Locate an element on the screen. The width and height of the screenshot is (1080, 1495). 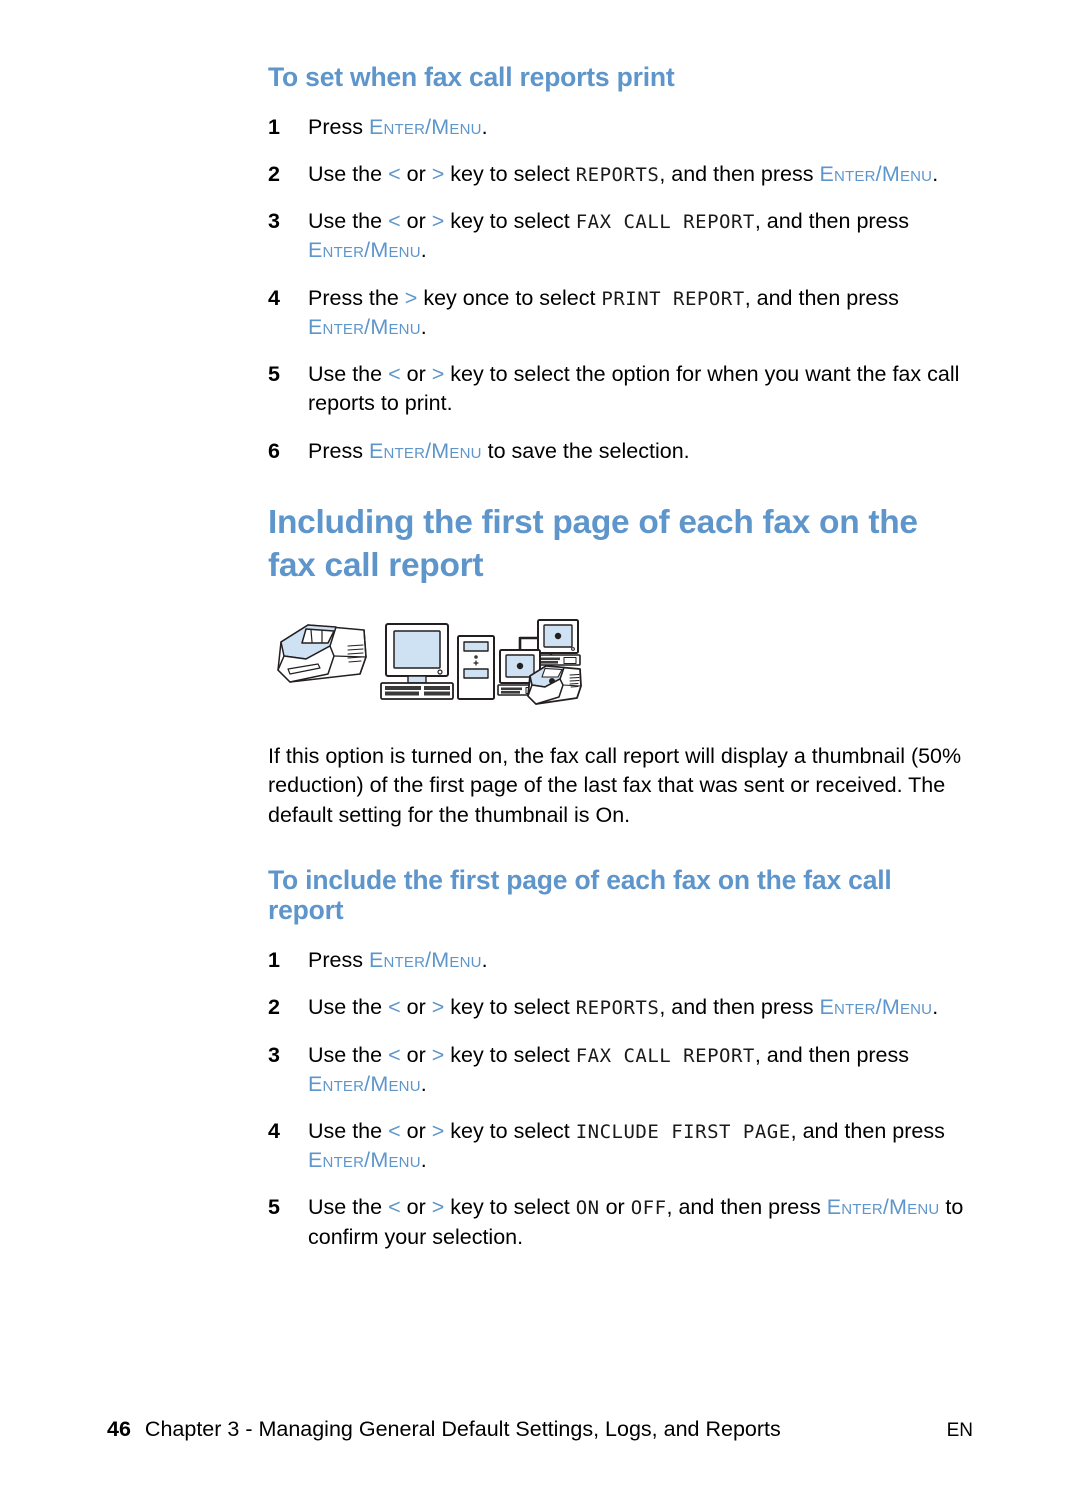
control-panel-display-text: OFF is located at coordinates (648, 1208).